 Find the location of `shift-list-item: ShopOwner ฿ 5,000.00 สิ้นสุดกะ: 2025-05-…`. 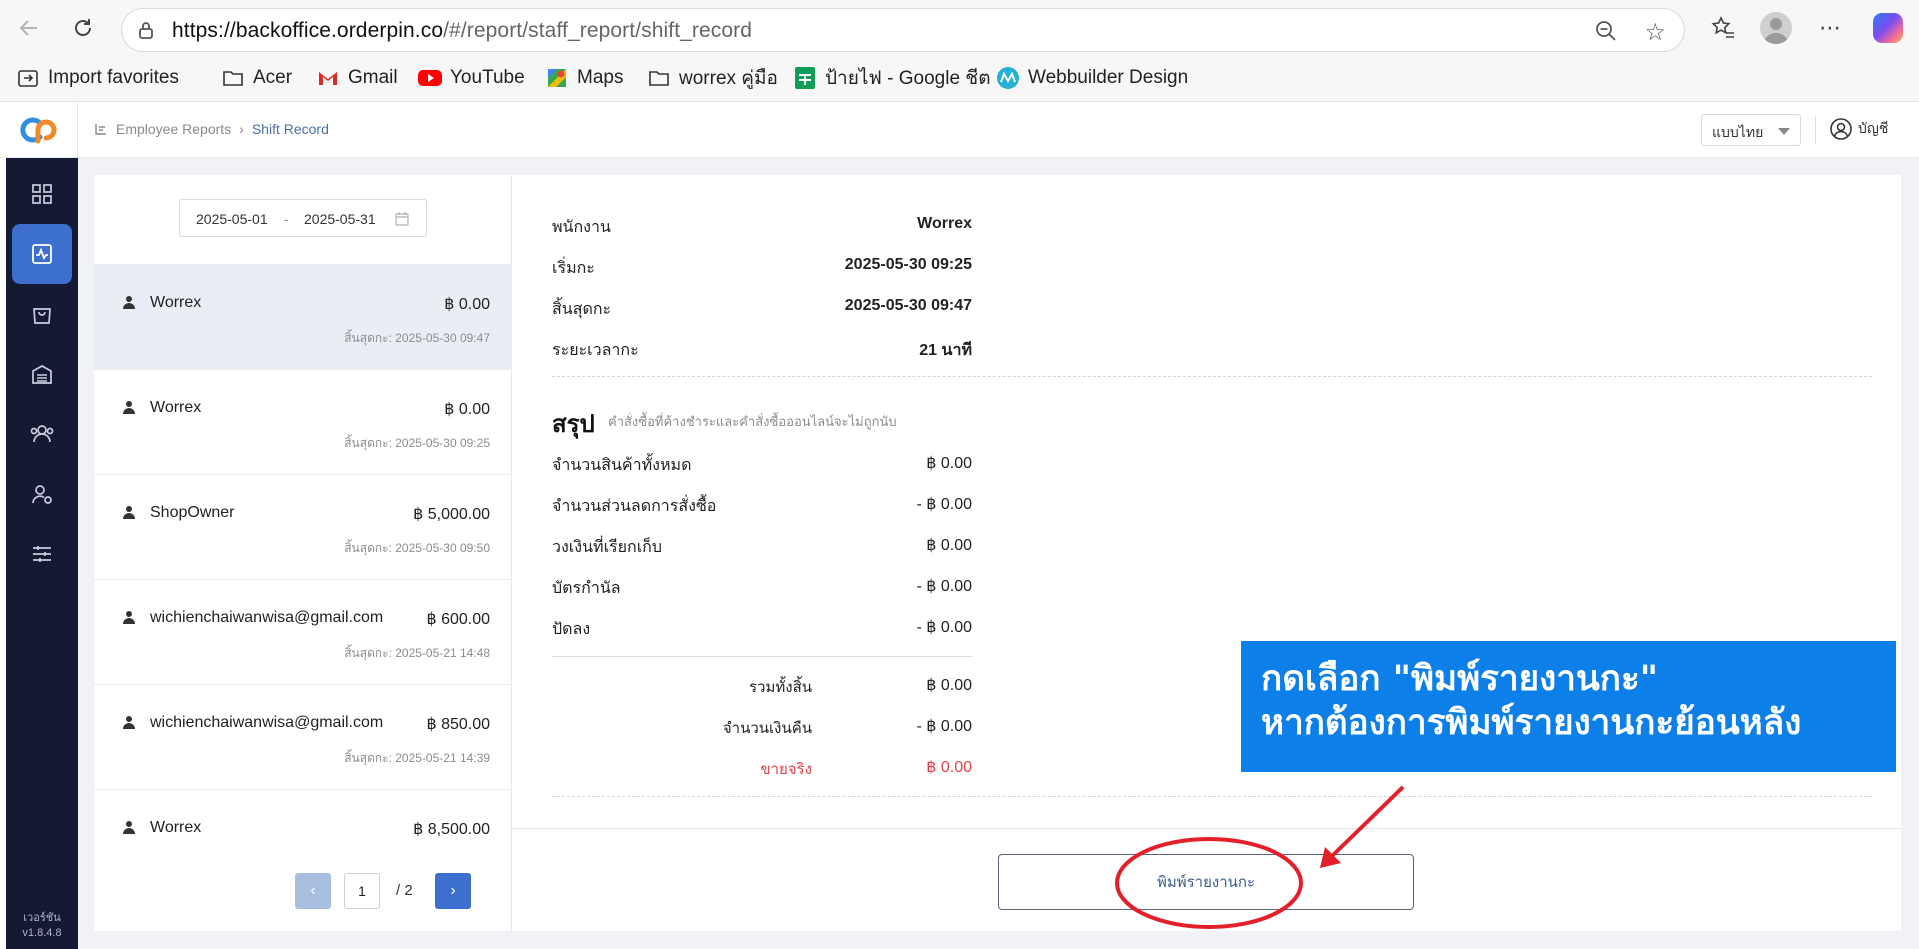

shift-list-item: ShopOwner ฿ 5,000.00 สิ้นสุดกะ: 2025-05-… is located at coordinates (303, 526).